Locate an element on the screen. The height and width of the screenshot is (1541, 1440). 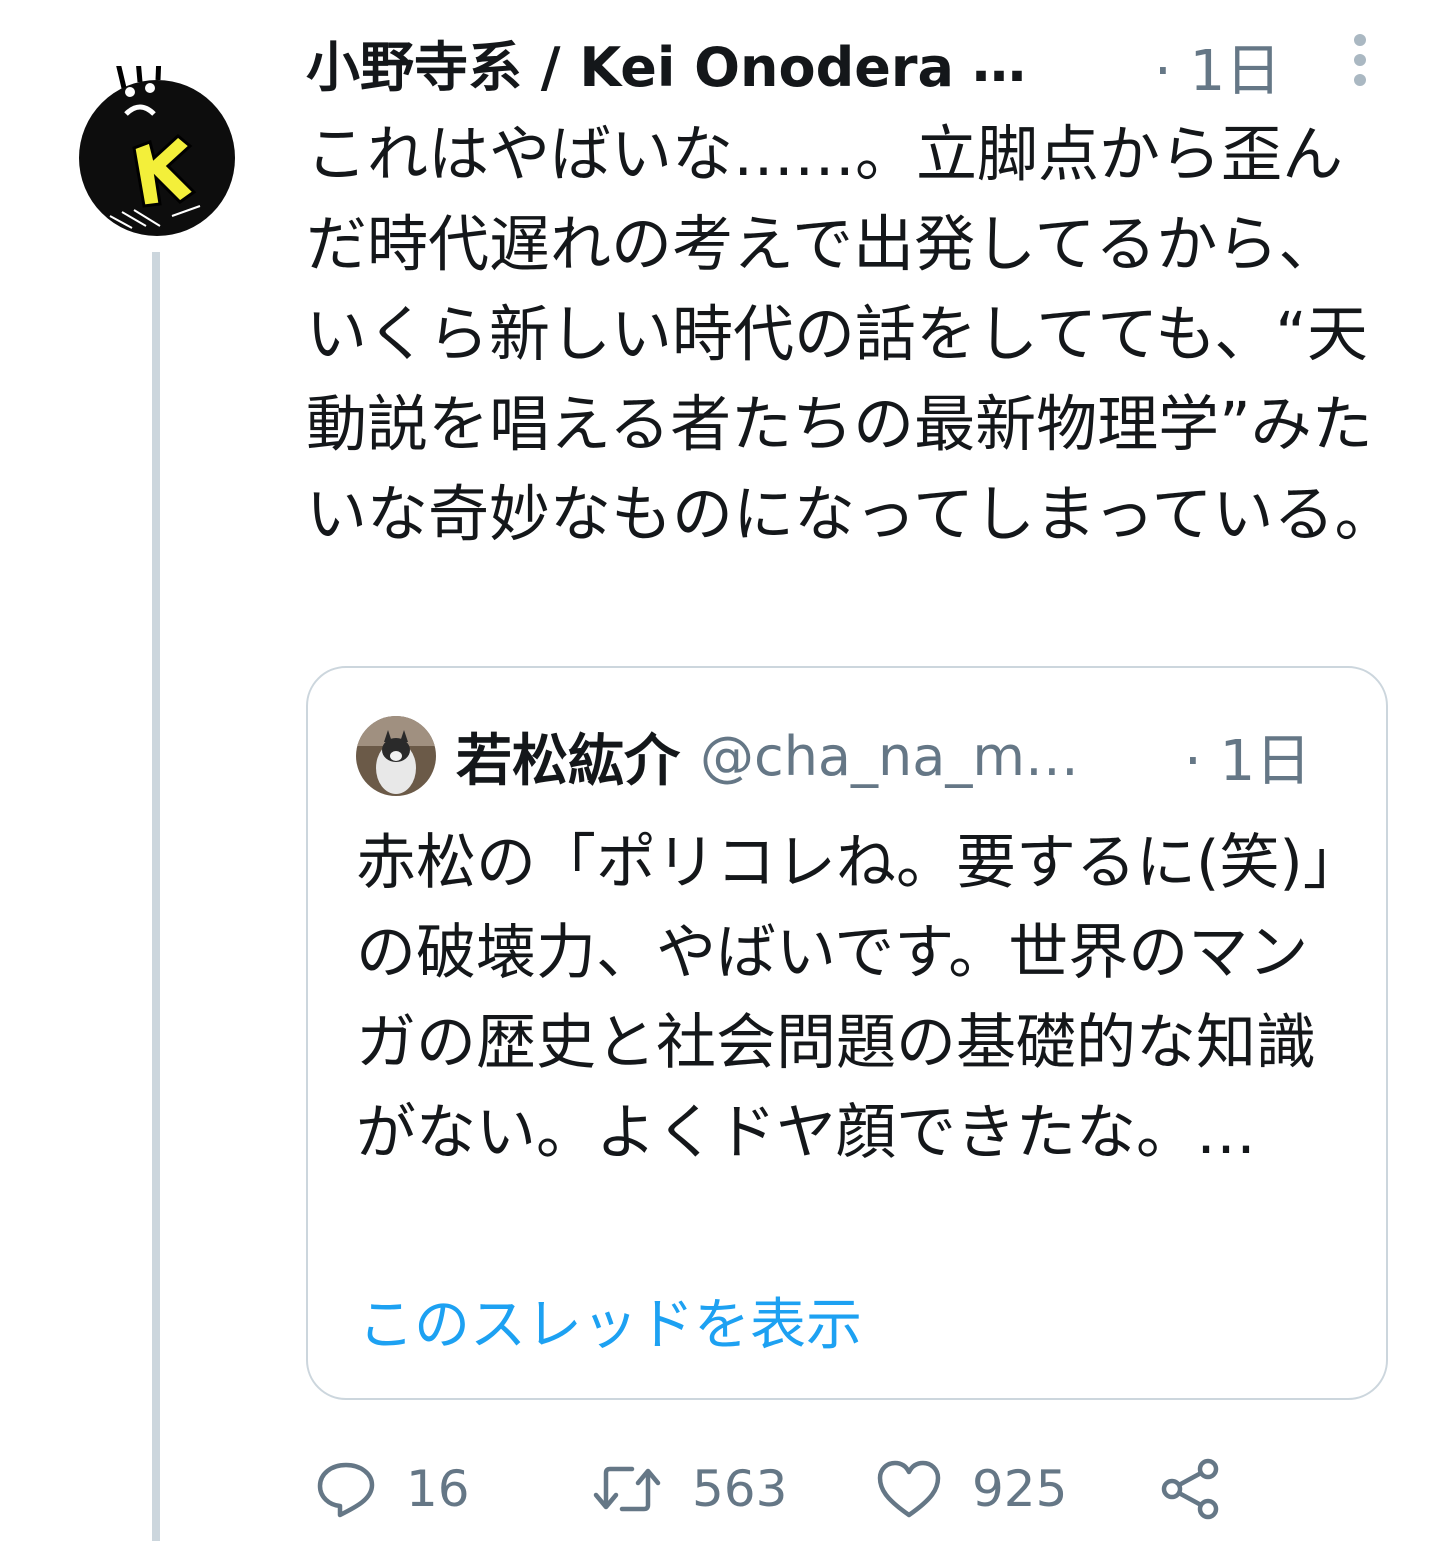
like-count: 925 is located at coordinates (1020, 1489).